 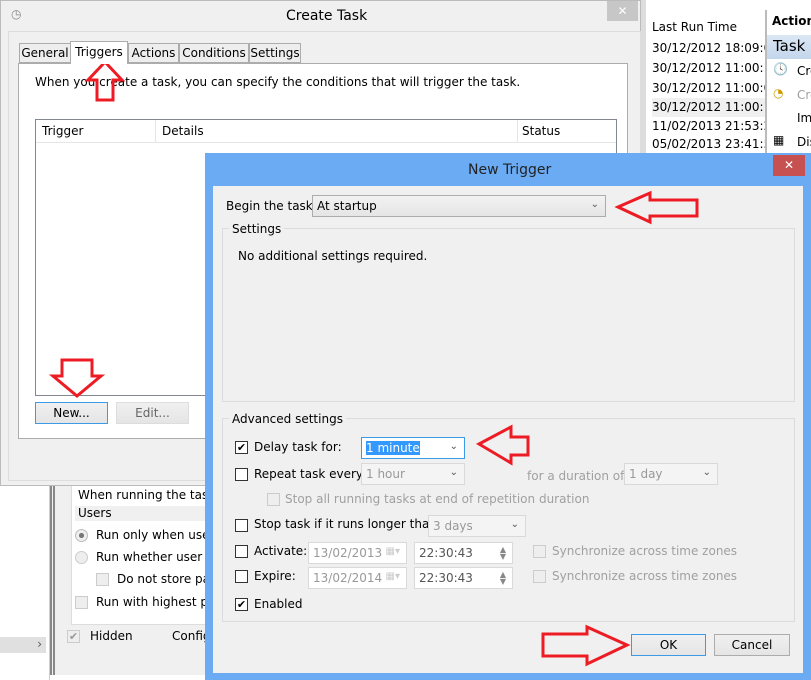 What do you see at coordinates (105, 80) in the screenshot?
I see `up-arrow-icon` at bounding box center [105, 80].